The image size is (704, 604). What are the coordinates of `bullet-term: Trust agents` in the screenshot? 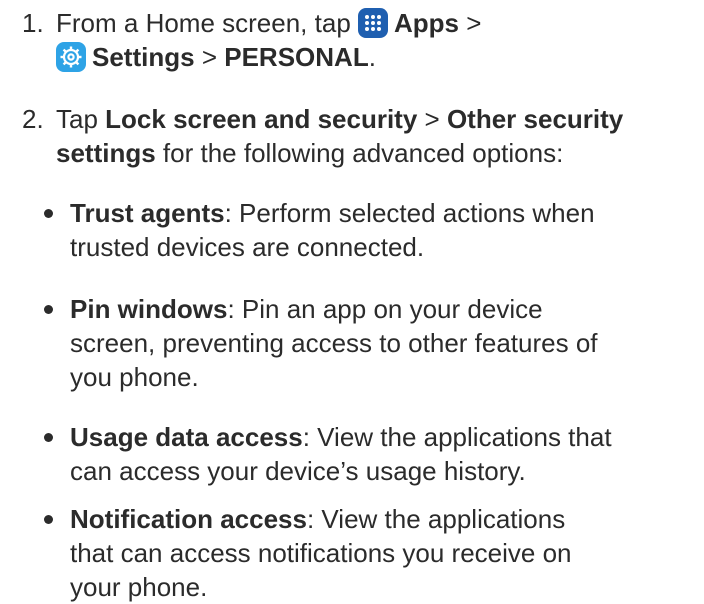 It's located at (147, 213).